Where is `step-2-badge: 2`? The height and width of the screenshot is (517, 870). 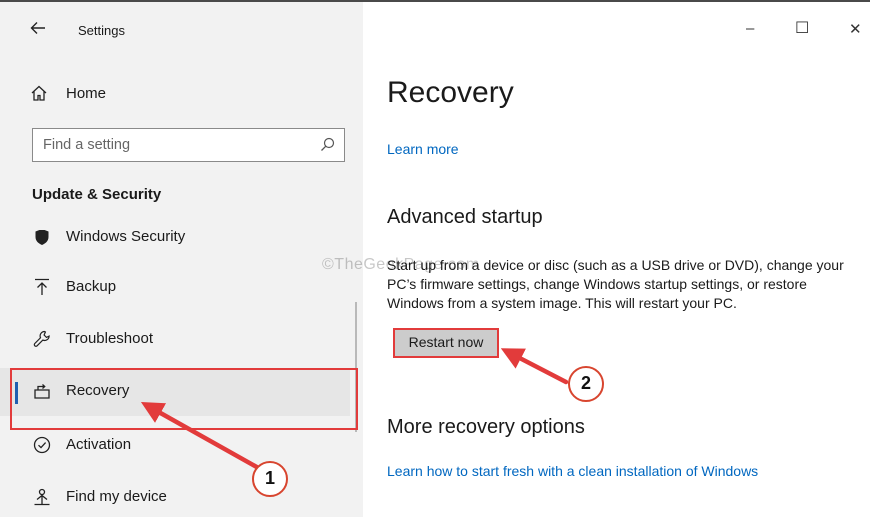 step-2-badge: 2 is located at coordinates (586, 384).